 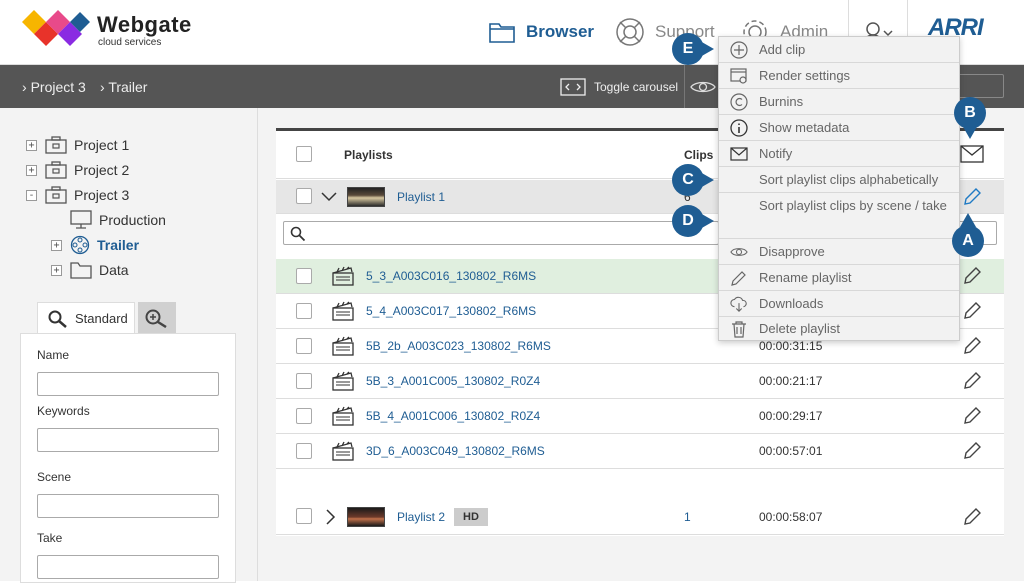 I want to click on advanced-search-icon, so click(x=156, y=318).